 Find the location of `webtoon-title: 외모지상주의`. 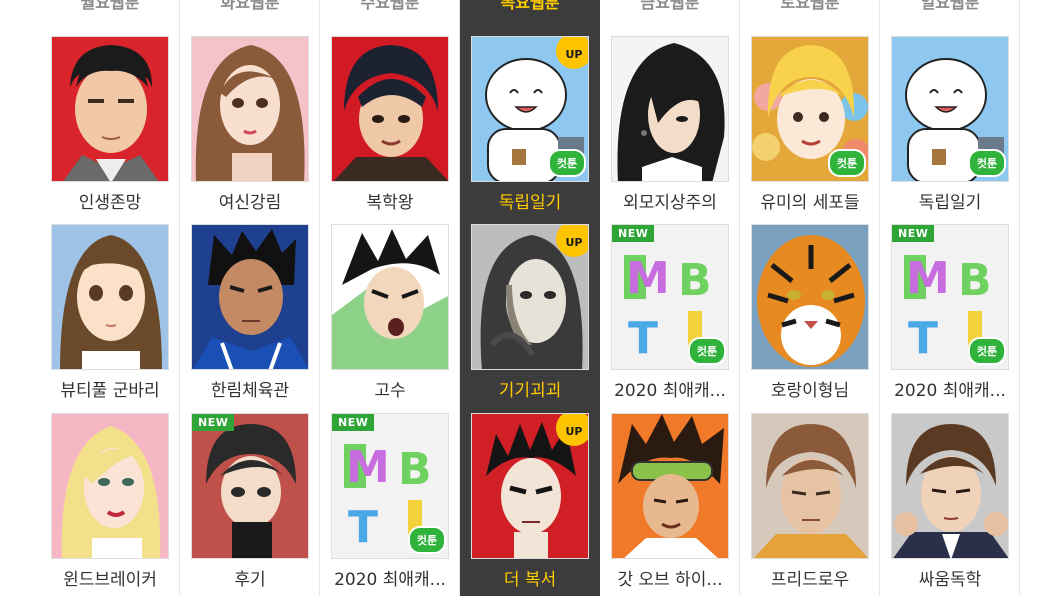

webtoon-title: 외모지상주의 is located at coordinates (670, 200).